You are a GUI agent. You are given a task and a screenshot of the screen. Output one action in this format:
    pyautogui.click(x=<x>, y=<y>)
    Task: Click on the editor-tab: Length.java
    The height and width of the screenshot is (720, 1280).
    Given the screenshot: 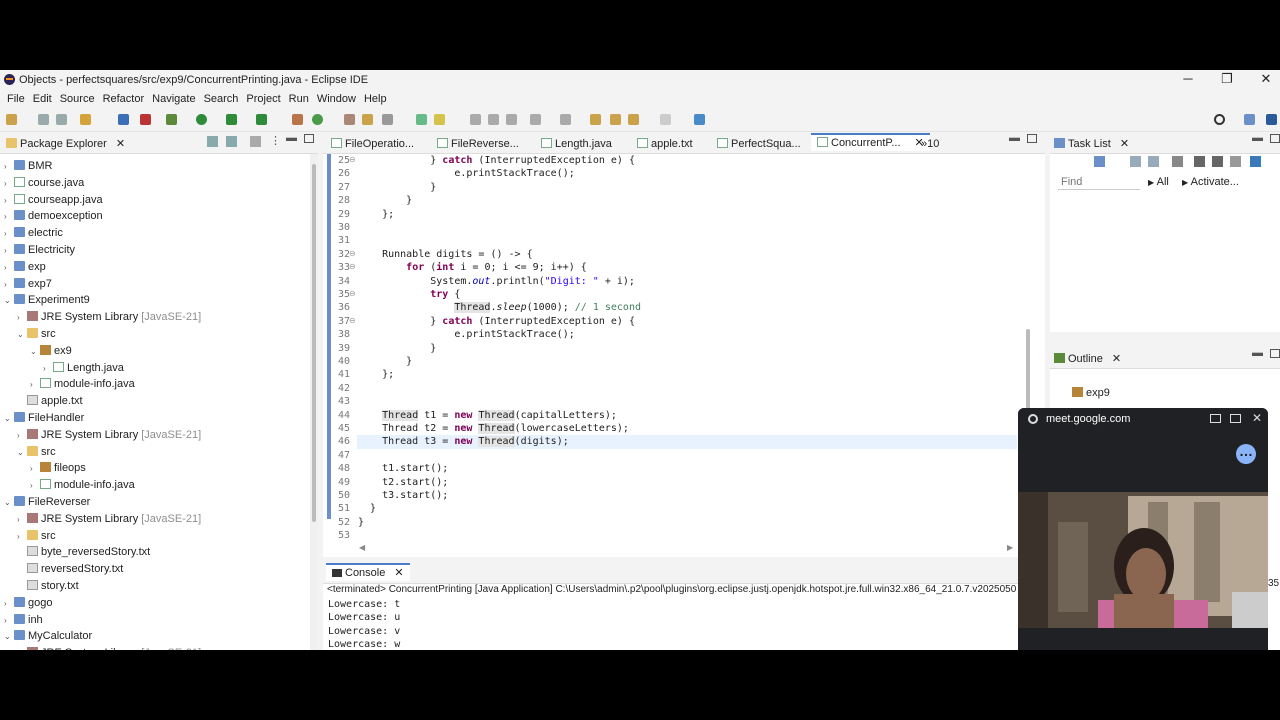 What is the action you would take?
    pyautogui.click(x=576, y=145)
    